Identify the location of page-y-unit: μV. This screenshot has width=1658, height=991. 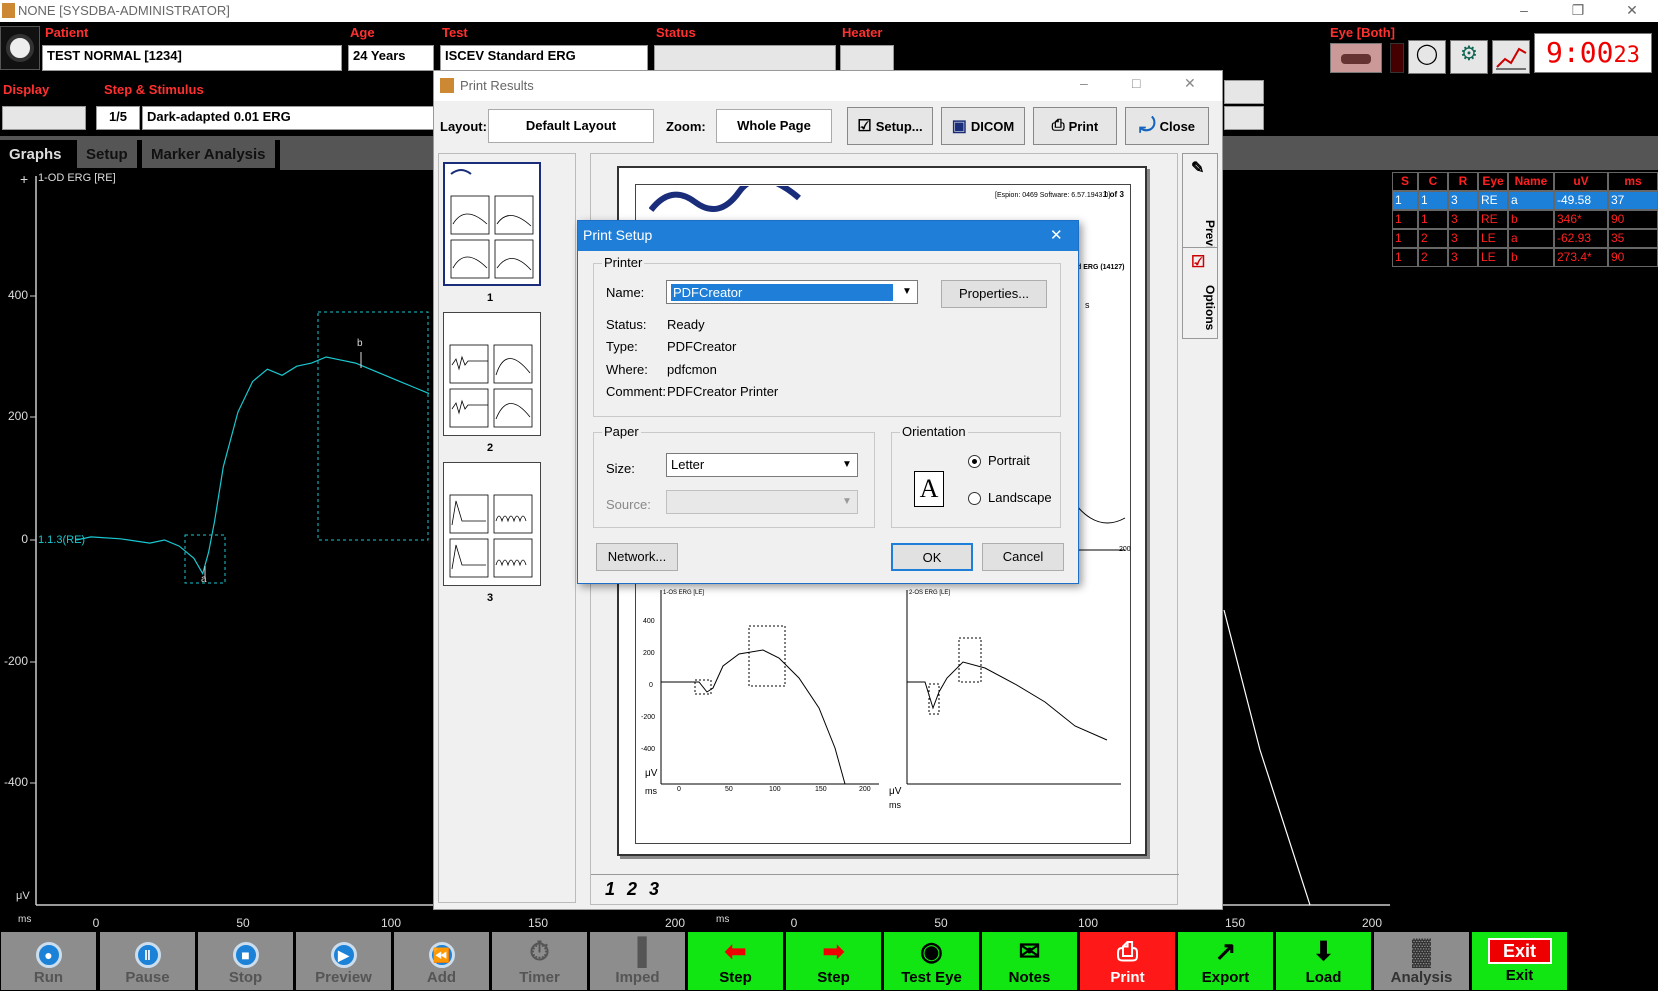
(651, 773).